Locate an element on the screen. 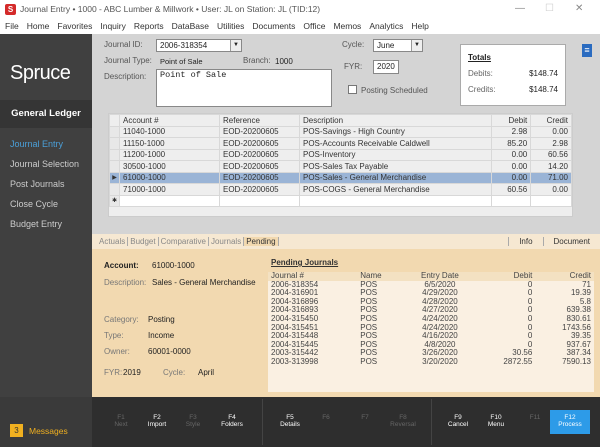  sidebar-item-post-journals: Post Journals is located at coordinates (37, 184).